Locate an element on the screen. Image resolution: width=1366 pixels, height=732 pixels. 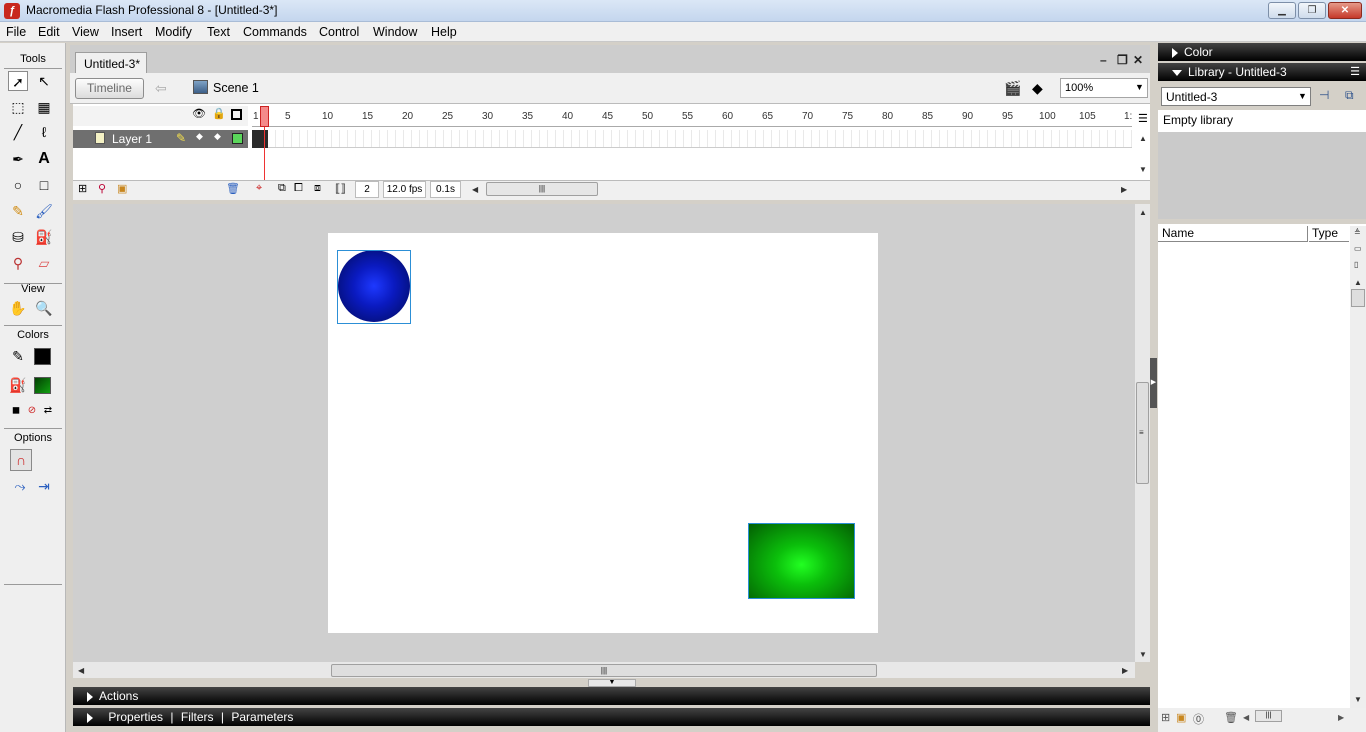
menu-text: Text is located at coordinates (218, 32).